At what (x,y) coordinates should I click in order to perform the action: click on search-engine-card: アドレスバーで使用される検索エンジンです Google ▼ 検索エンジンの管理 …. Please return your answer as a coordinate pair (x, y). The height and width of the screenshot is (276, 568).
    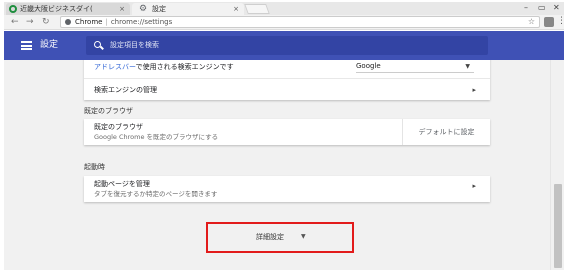
    Looking at the image, I should click on (287, 80).